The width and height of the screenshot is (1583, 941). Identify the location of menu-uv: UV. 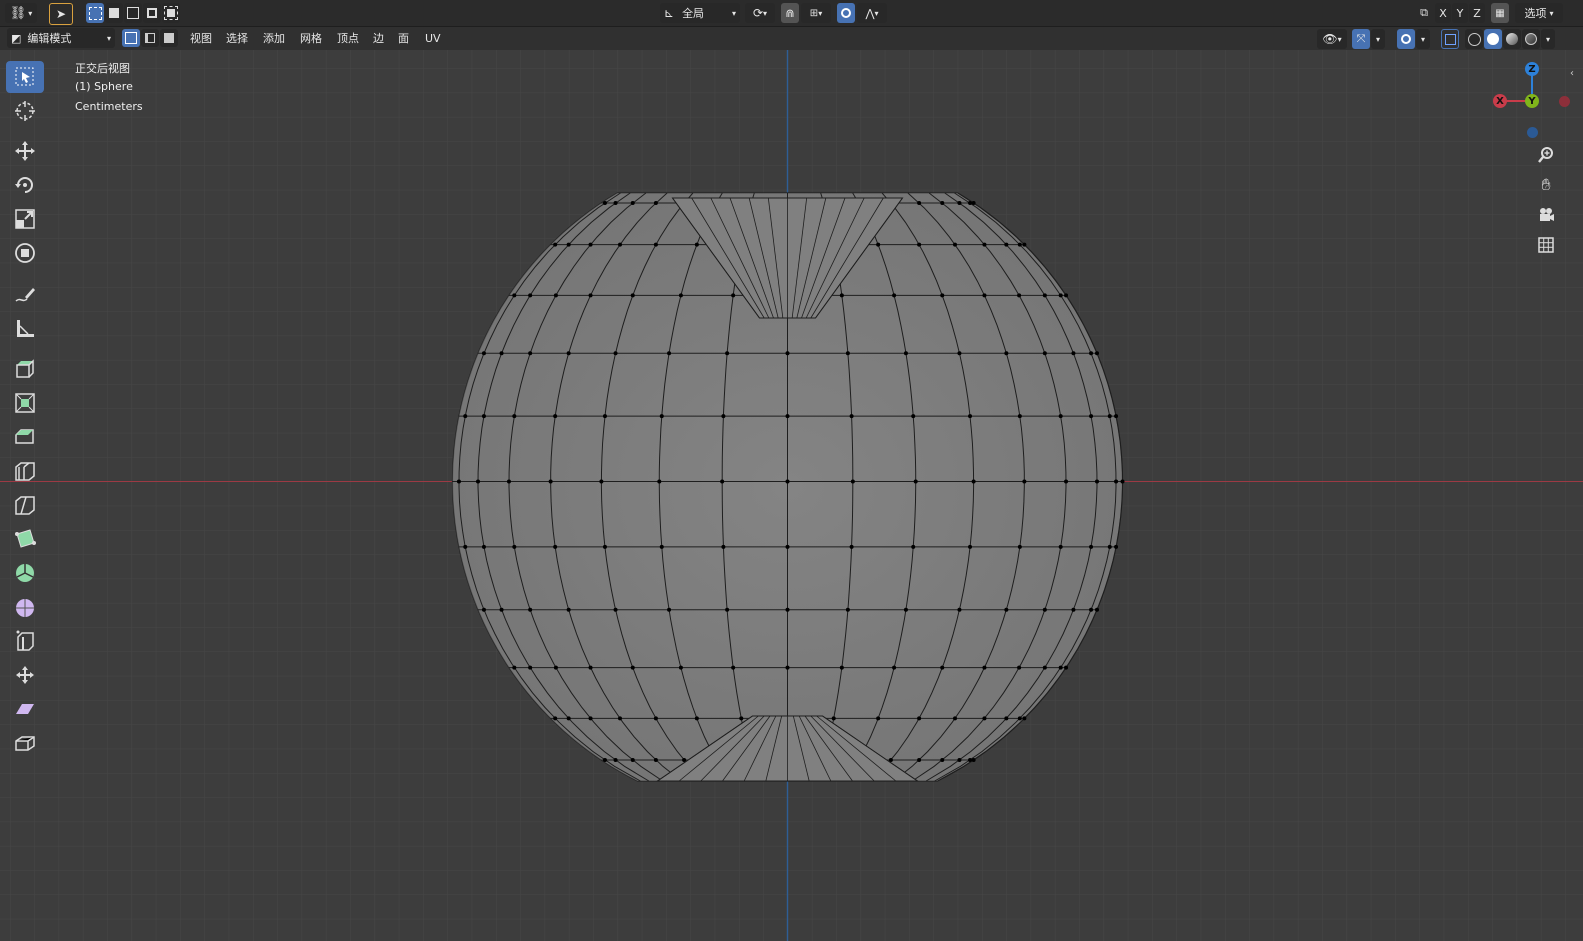
(433, 39).